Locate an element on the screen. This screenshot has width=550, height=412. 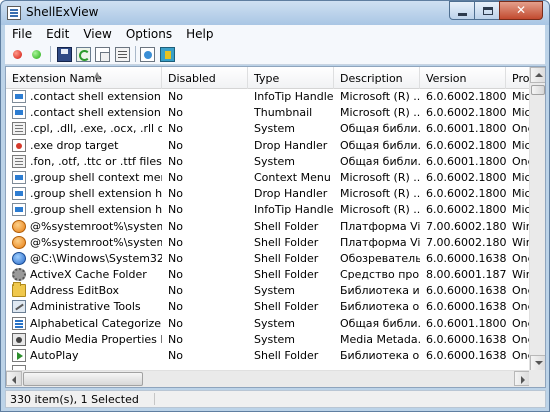
status-text: 330 item(s), 1 Selected is located at coordinates (74, 399).